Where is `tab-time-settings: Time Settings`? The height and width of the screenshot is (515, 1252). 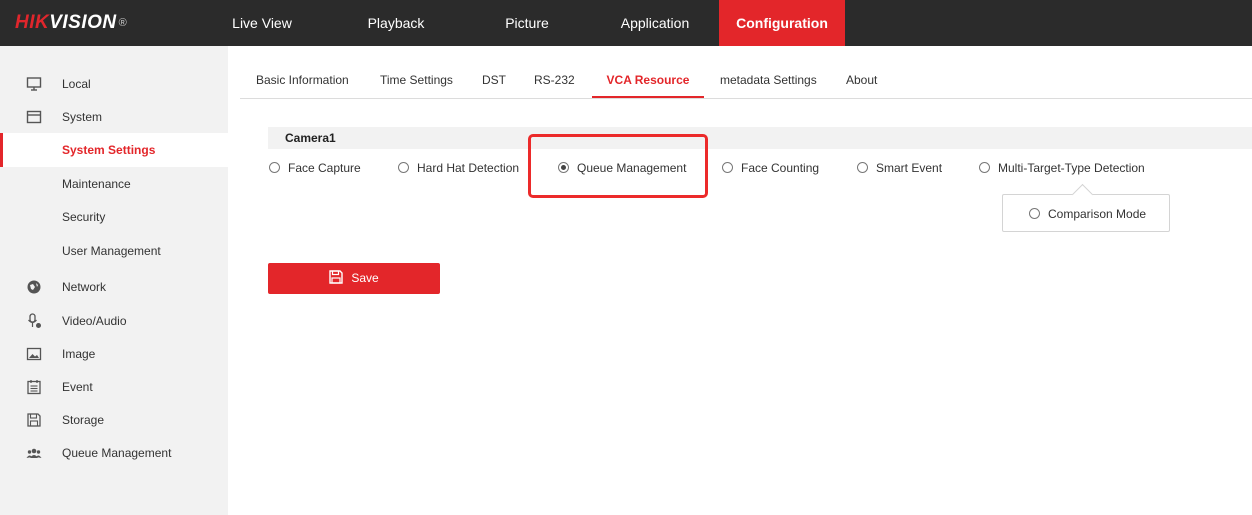
tab-time-settings: Time Settings is located at coordinates (416, 80).